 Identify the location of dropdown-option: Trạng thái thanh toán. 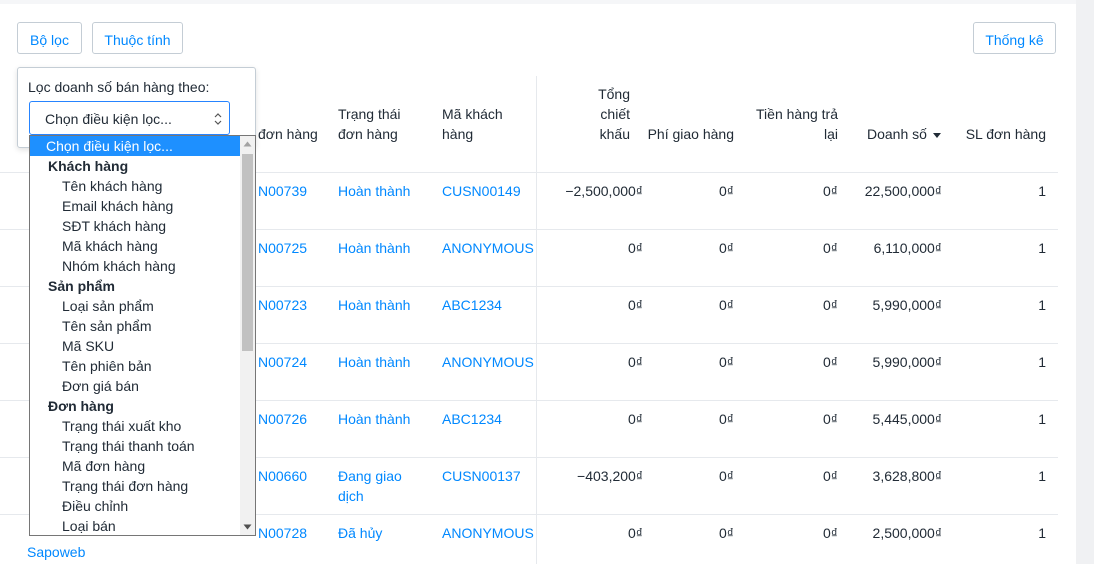
(135, 446).